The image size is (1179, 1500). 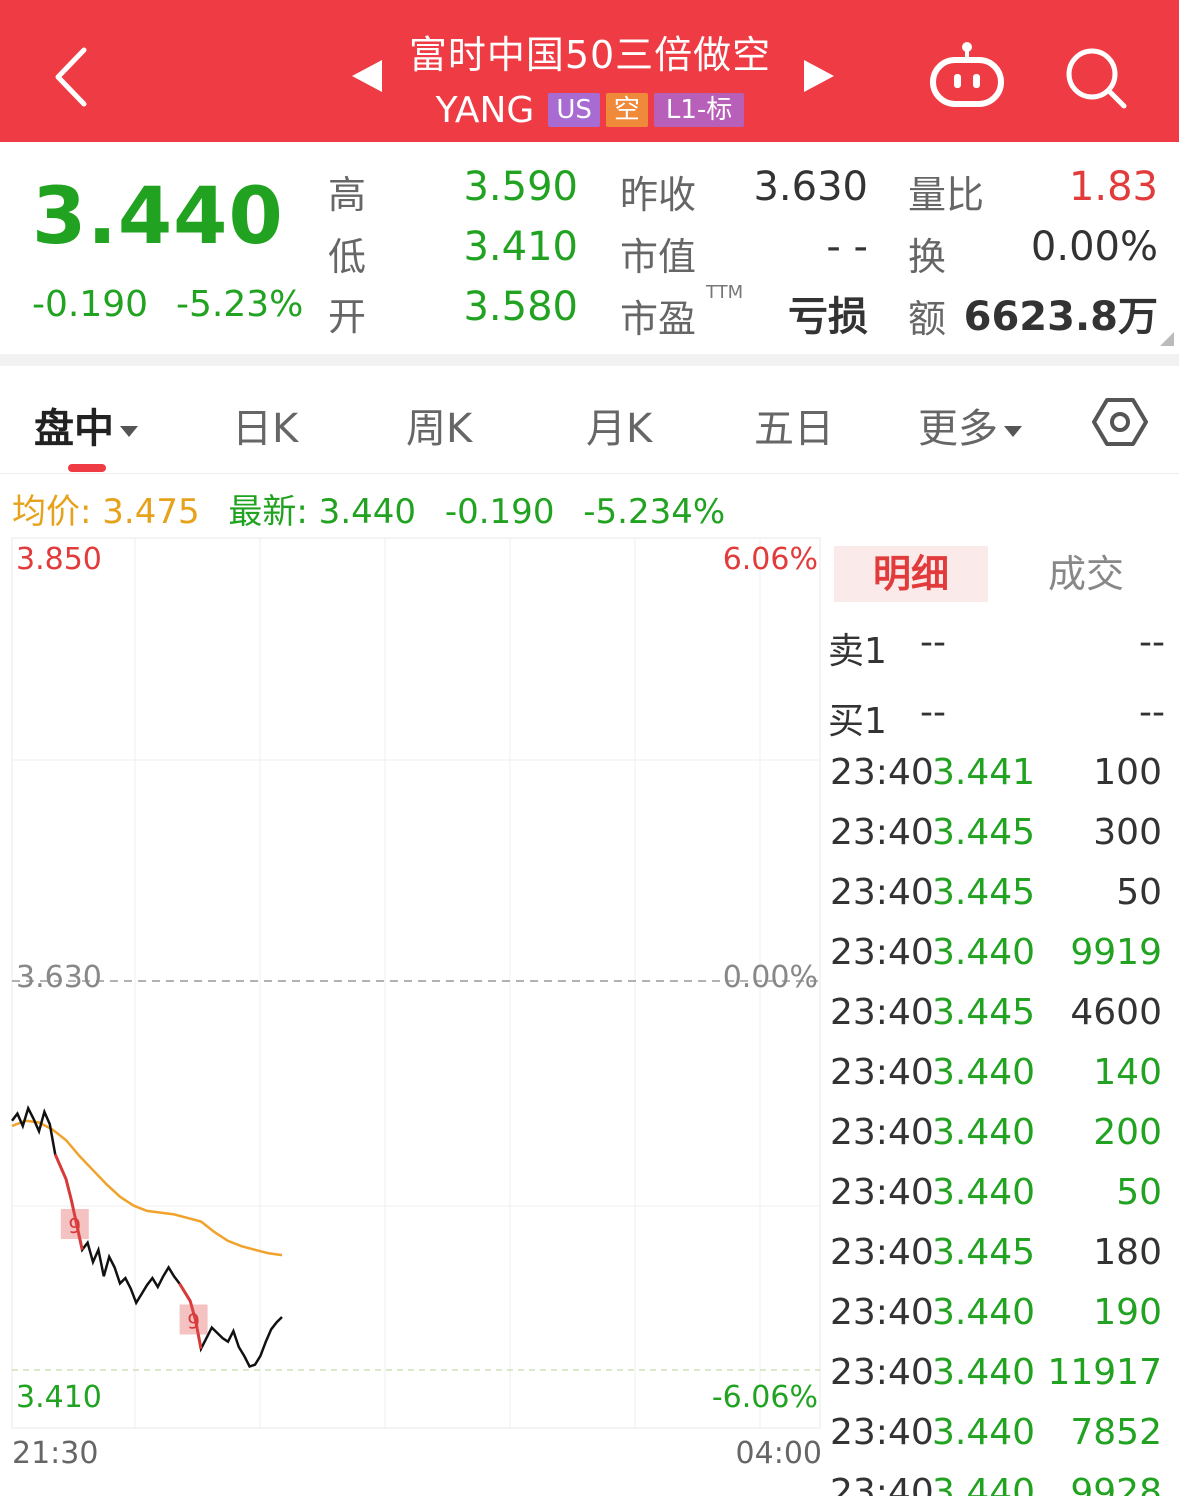 I want to click on y-axis-baseline-price: 3.630, so click(x=59, y=977).